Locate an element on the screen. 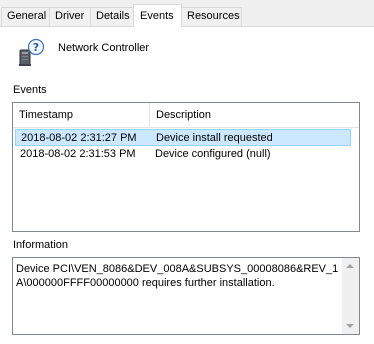 The width and height of the screenshot is (374, 344). scroll-up-arrow-icon is located at coordinates (350, 266).